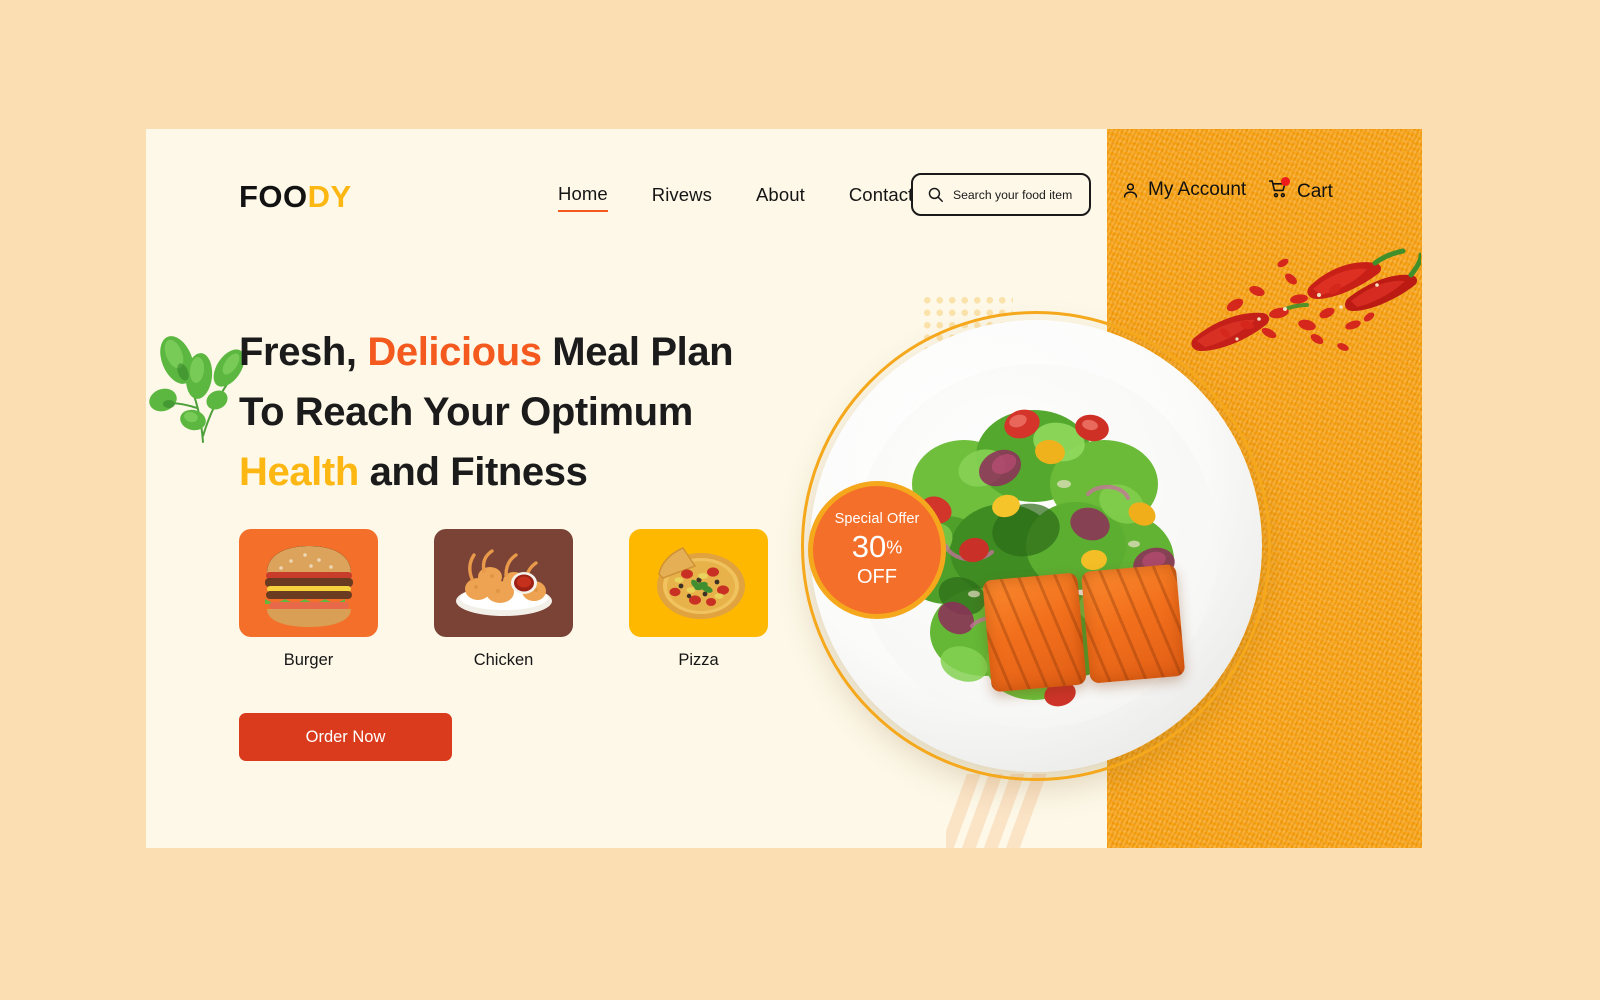  What do you see at coordinates (473, 472) in the screenshot?
I see `headline-text-fitness: and Fitness` at bounding box center [473, 472].